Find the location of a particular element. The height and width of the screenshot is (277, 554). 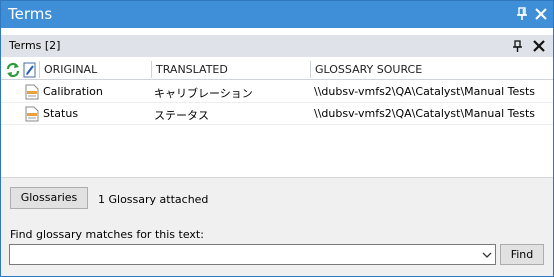

edit-document-icon is located at coordinates (30, 70).